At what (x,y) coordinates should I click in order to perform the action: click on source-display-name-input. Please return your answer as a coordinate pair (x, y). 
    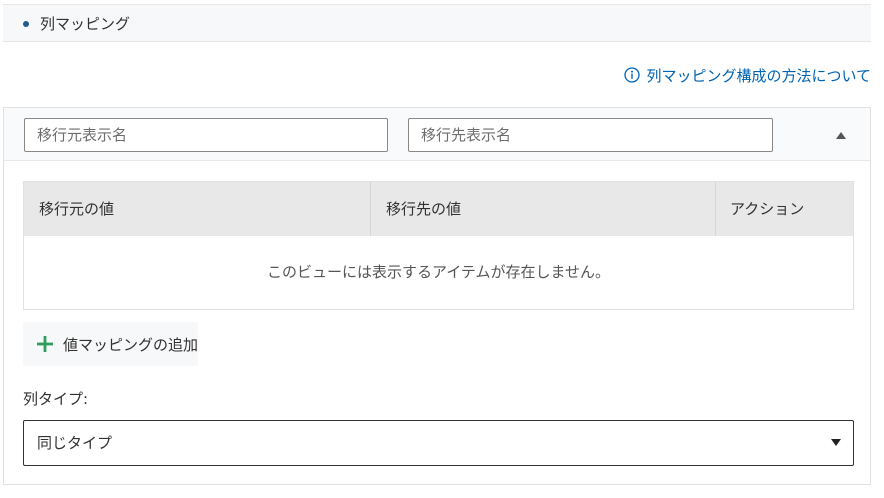
    Looking at the image, I should click on (206, 135).